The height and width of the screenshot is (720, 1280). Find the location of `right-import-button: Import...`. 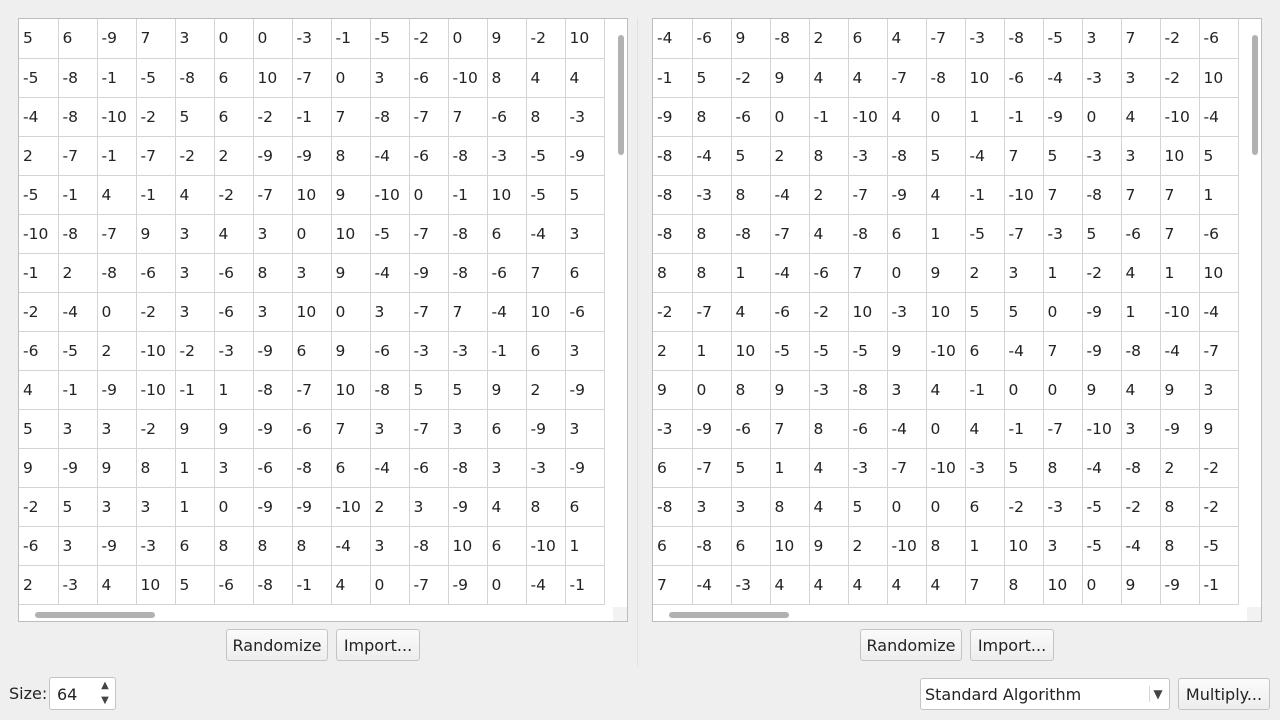

right-import-button: Import... is located at coordinates (1012, 645).